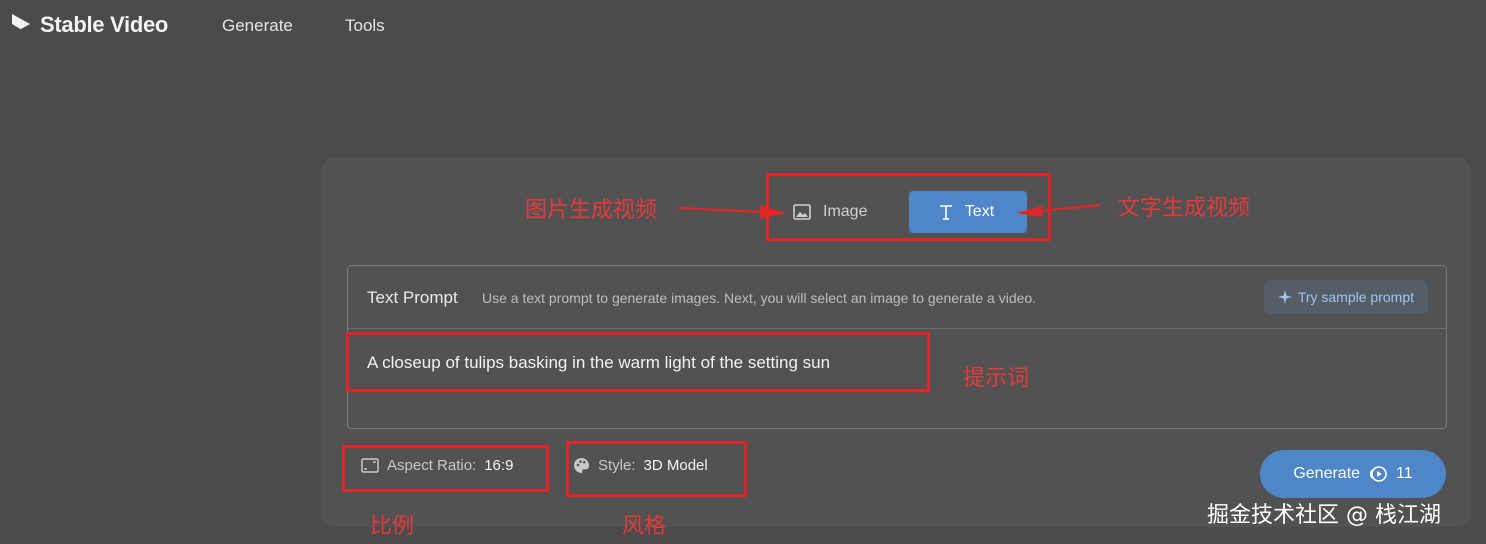 The height and width of the screenshot is (544, 1486). What do you see at coordinates (1324, 515) in the screenshot?
I see `watermark: 掘金技术社区 @ 栈江湖` at bounding box center [1324, 515].